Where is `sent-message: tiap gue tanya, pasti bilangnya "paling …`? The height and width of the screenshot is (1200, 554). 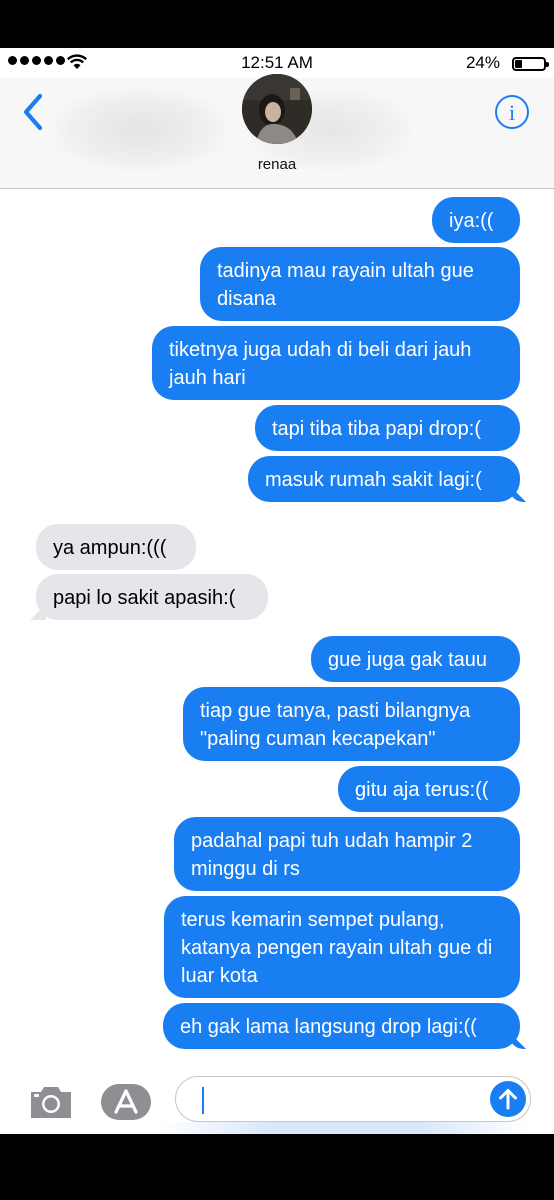
sent-message: tiap gue tanya, pasti bilangnya "paling … is located at coordinates (351, 724).